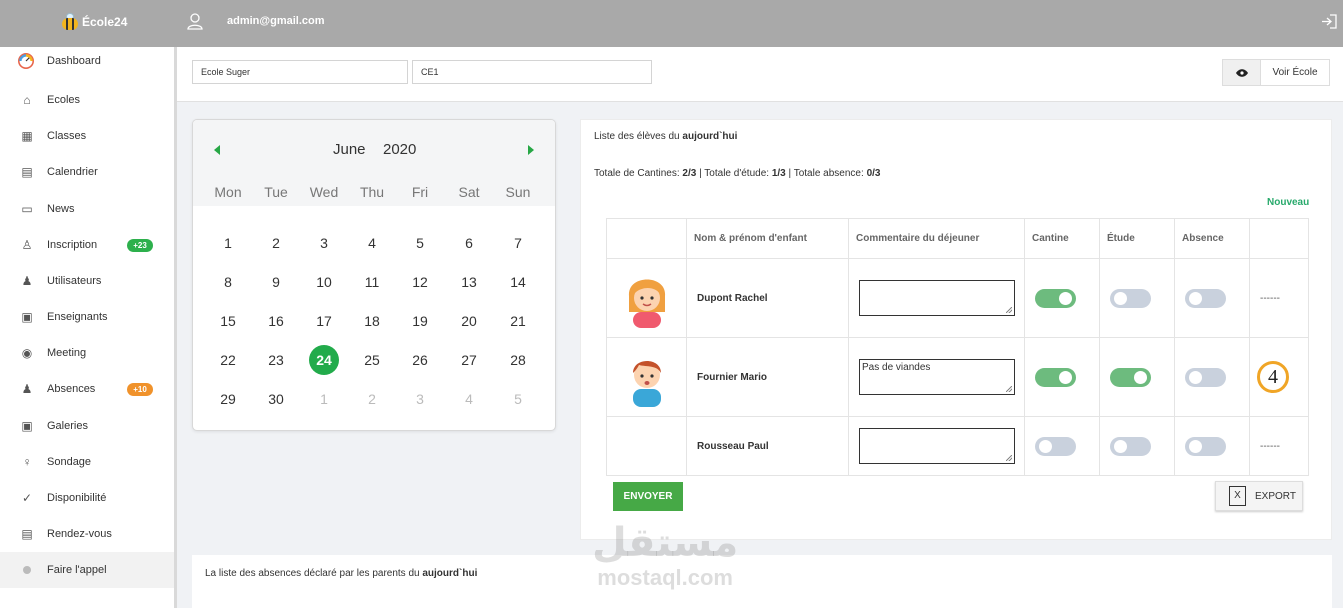  Describe the element at coordinates (665, 555) in the screenshot. I see `watermark: مستقل mostaql.com` at that location.